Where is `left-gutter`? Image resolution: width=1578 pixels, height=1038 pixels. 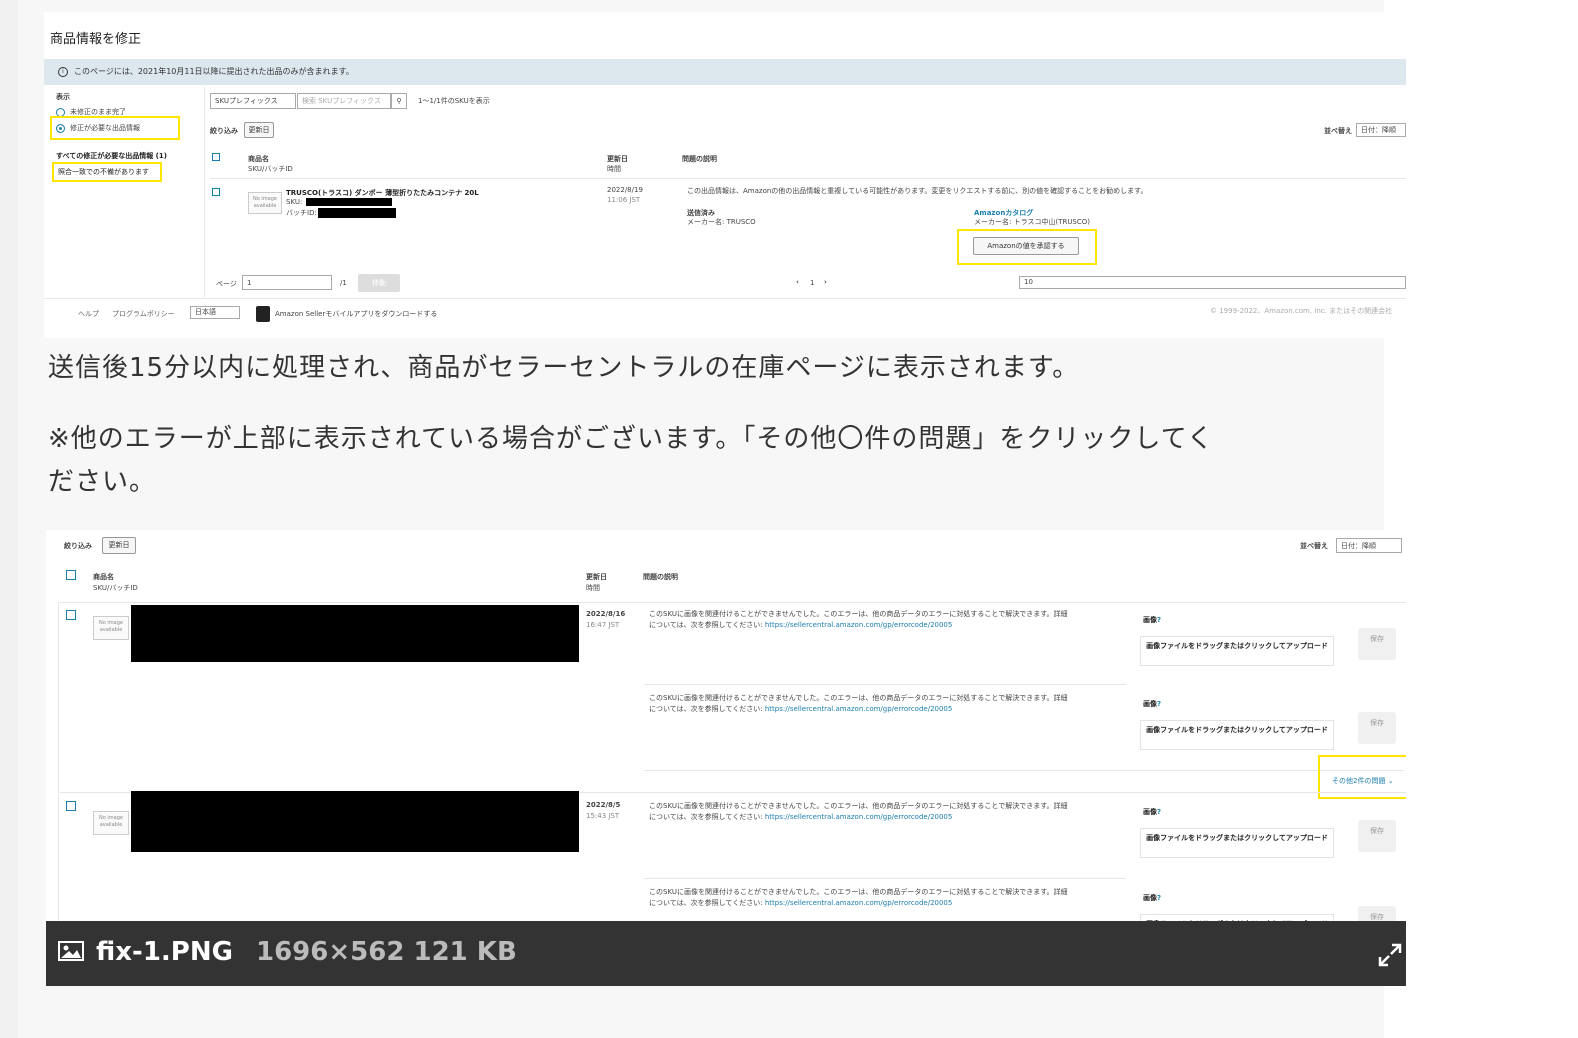
left-gutter is located at coordinates (9, 519).